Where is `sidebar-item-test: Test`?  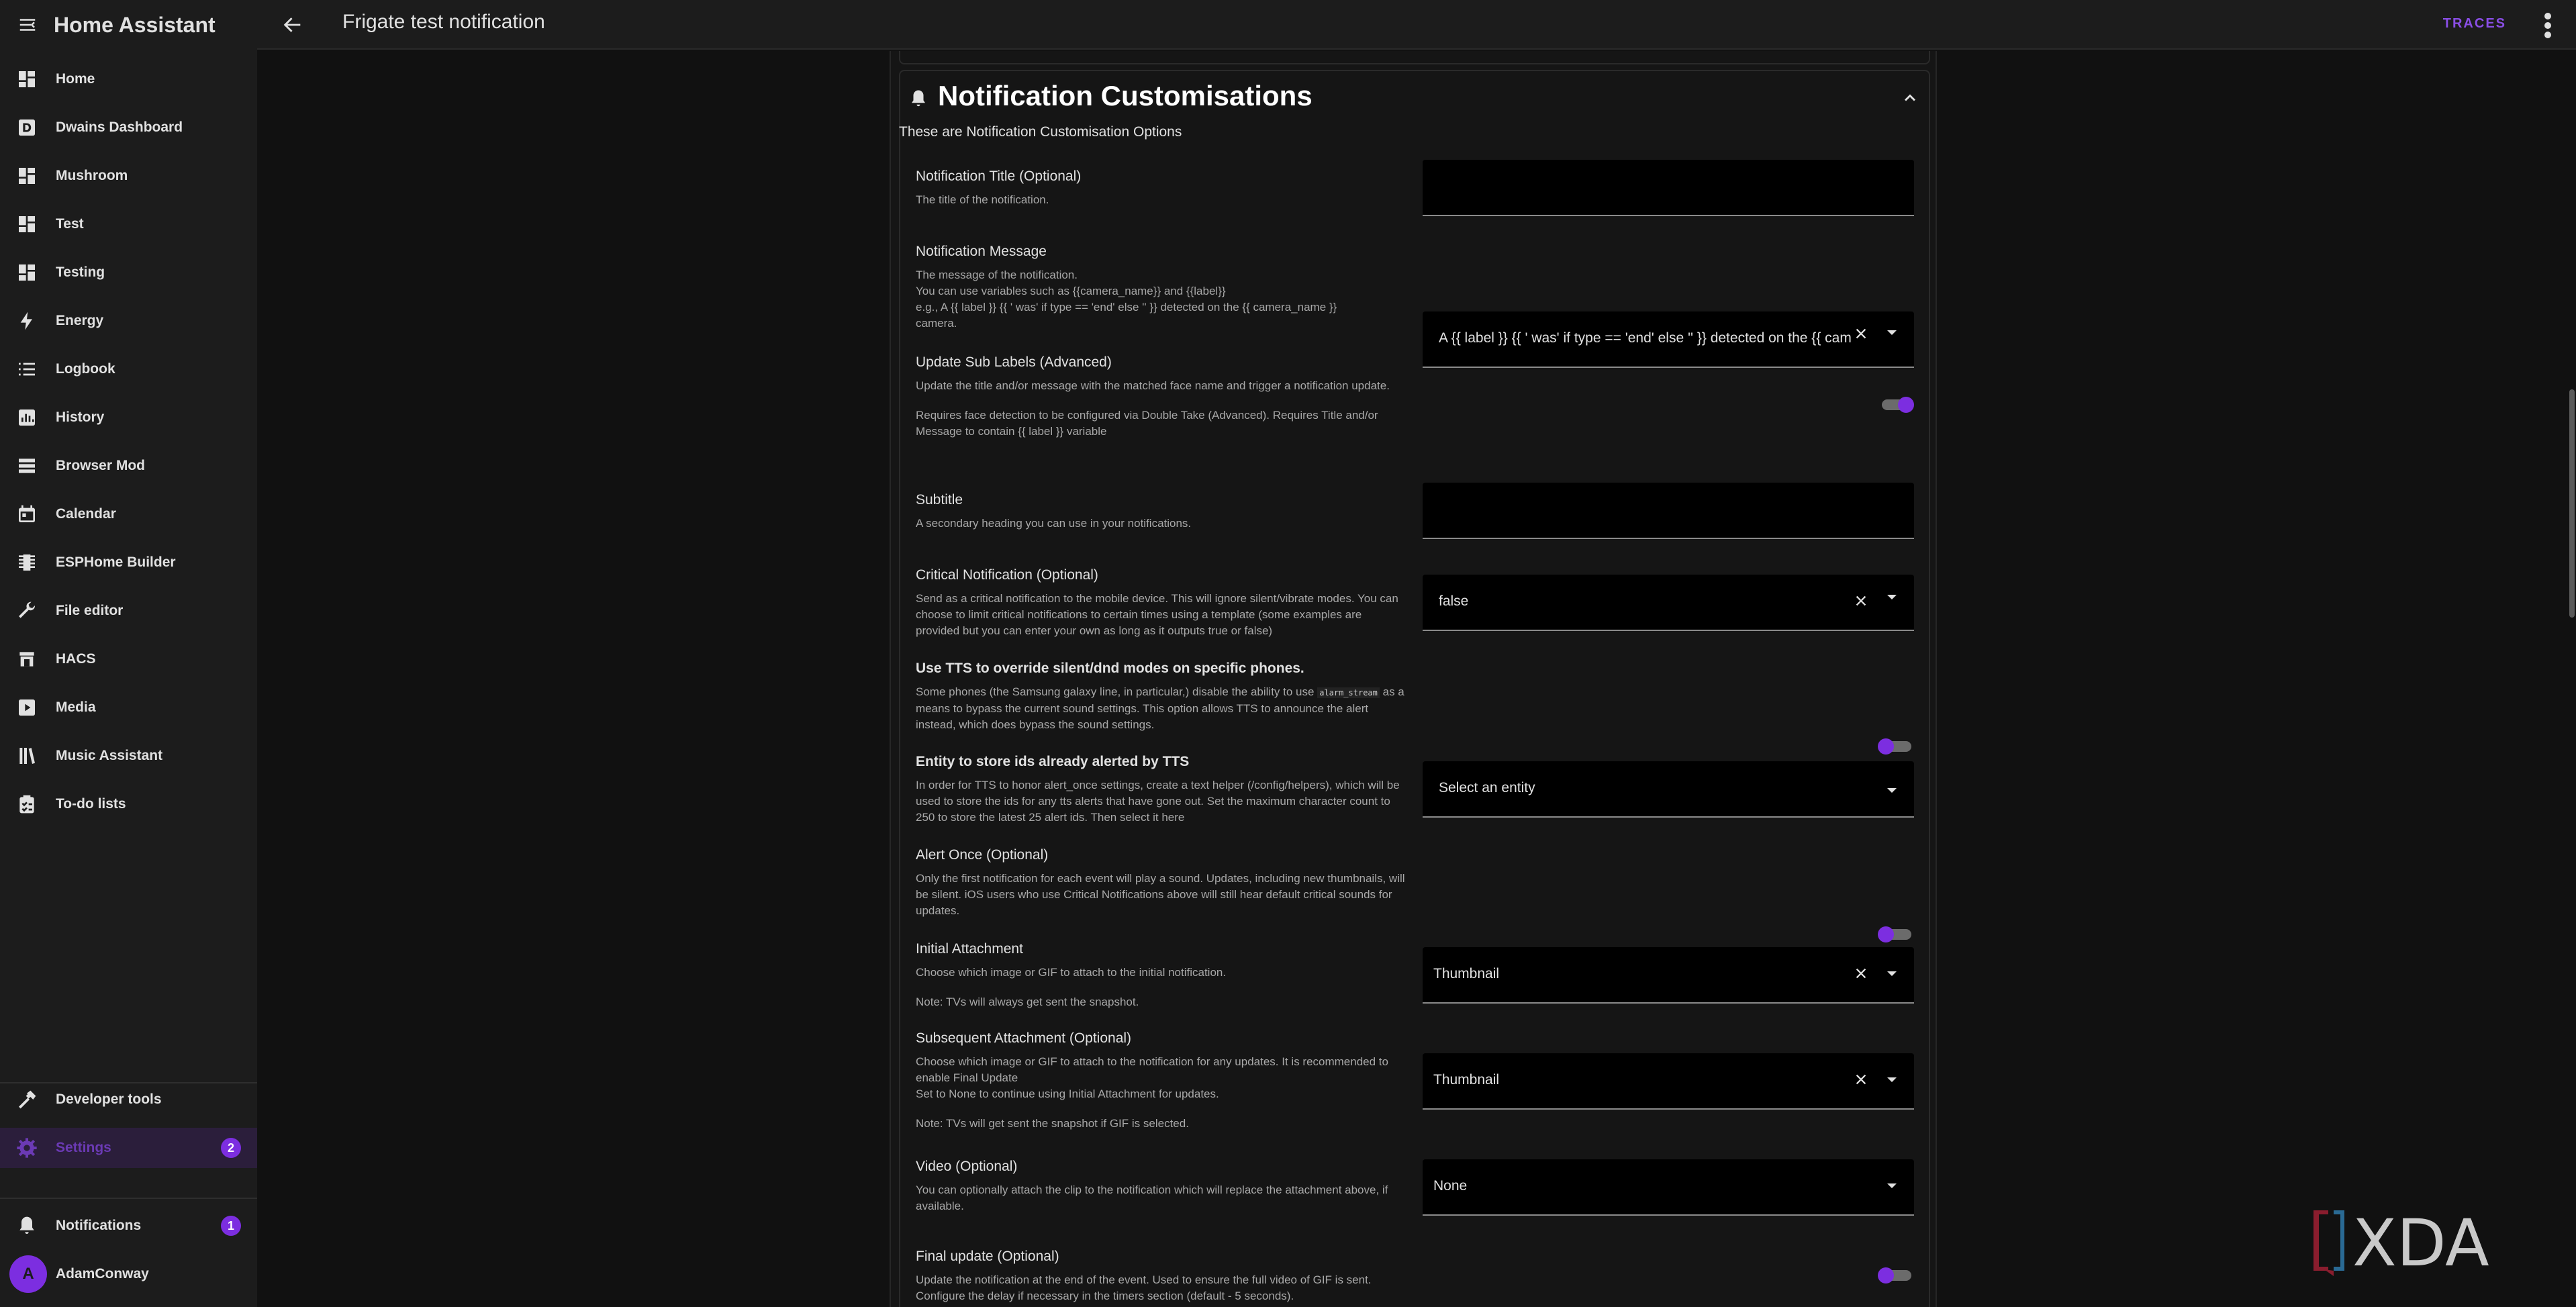
sidebar-item-test: Test is located at coordinates (128, 224).